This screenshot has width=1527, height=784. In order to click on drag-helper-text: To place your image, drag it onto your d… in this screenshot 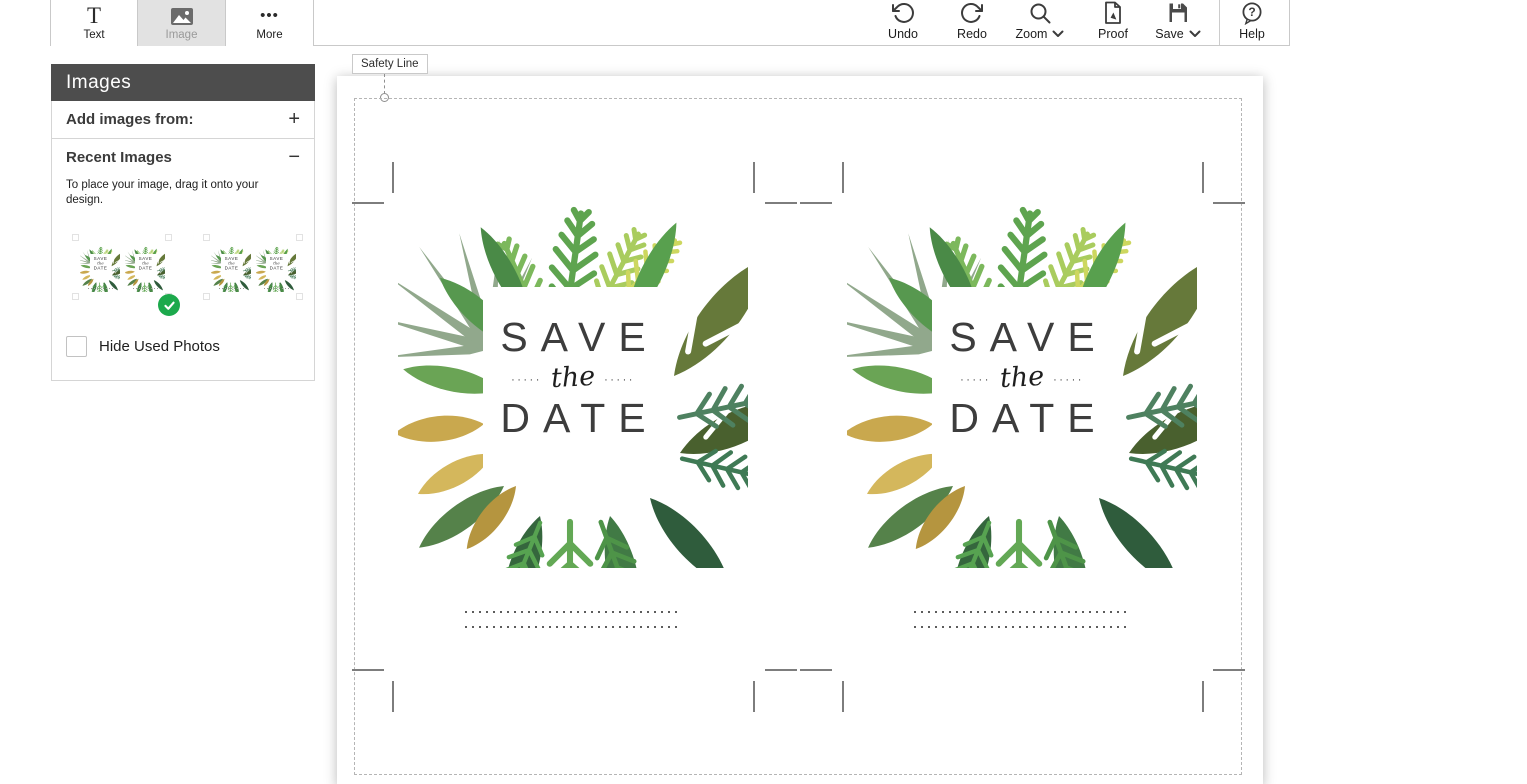, I will do `click(162, 193)`.